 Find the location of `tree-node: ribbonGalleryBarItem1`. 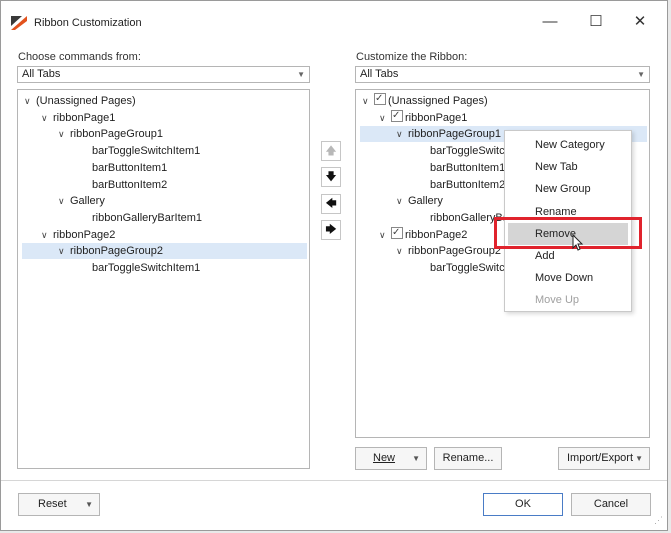

tree-node: ribbonGalleryBarItem1 is located at coordinates (147, 218).